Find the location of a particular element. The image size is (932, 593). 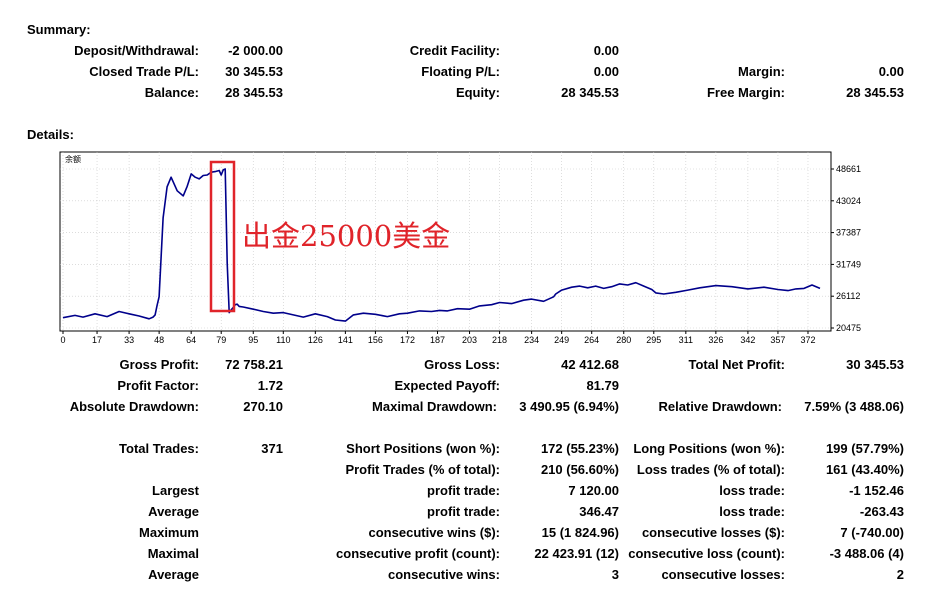

floating-pl-value: 0.00 is located at coordinates (606, 71).